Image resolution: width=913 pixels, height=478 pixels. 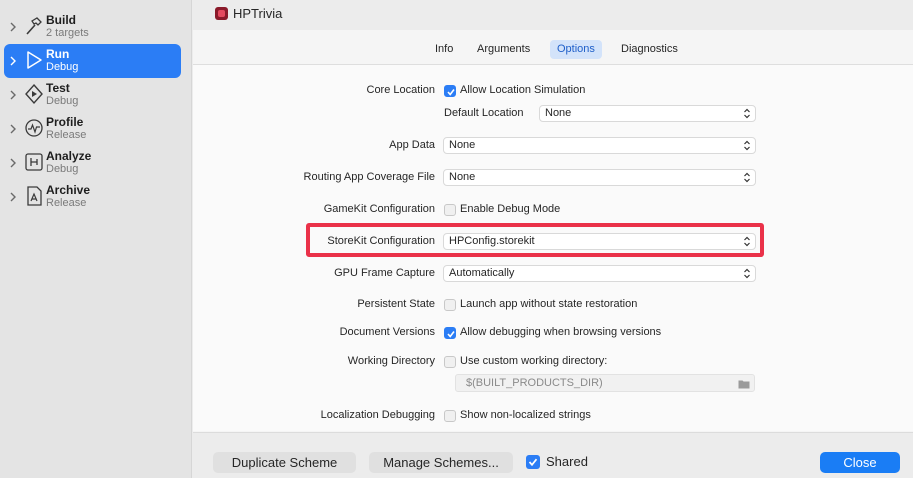 I want to click on app-icon, so click(x=221, y=13).